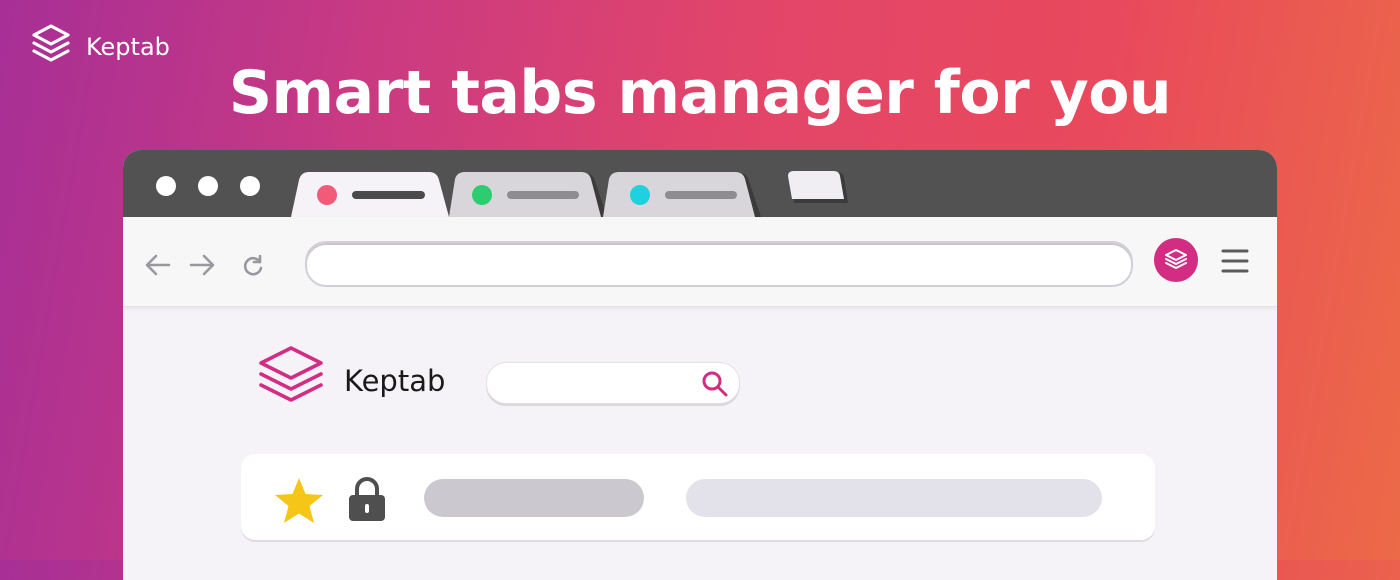  I want to click on hamburger-menu-icon, so click(1235, 263).